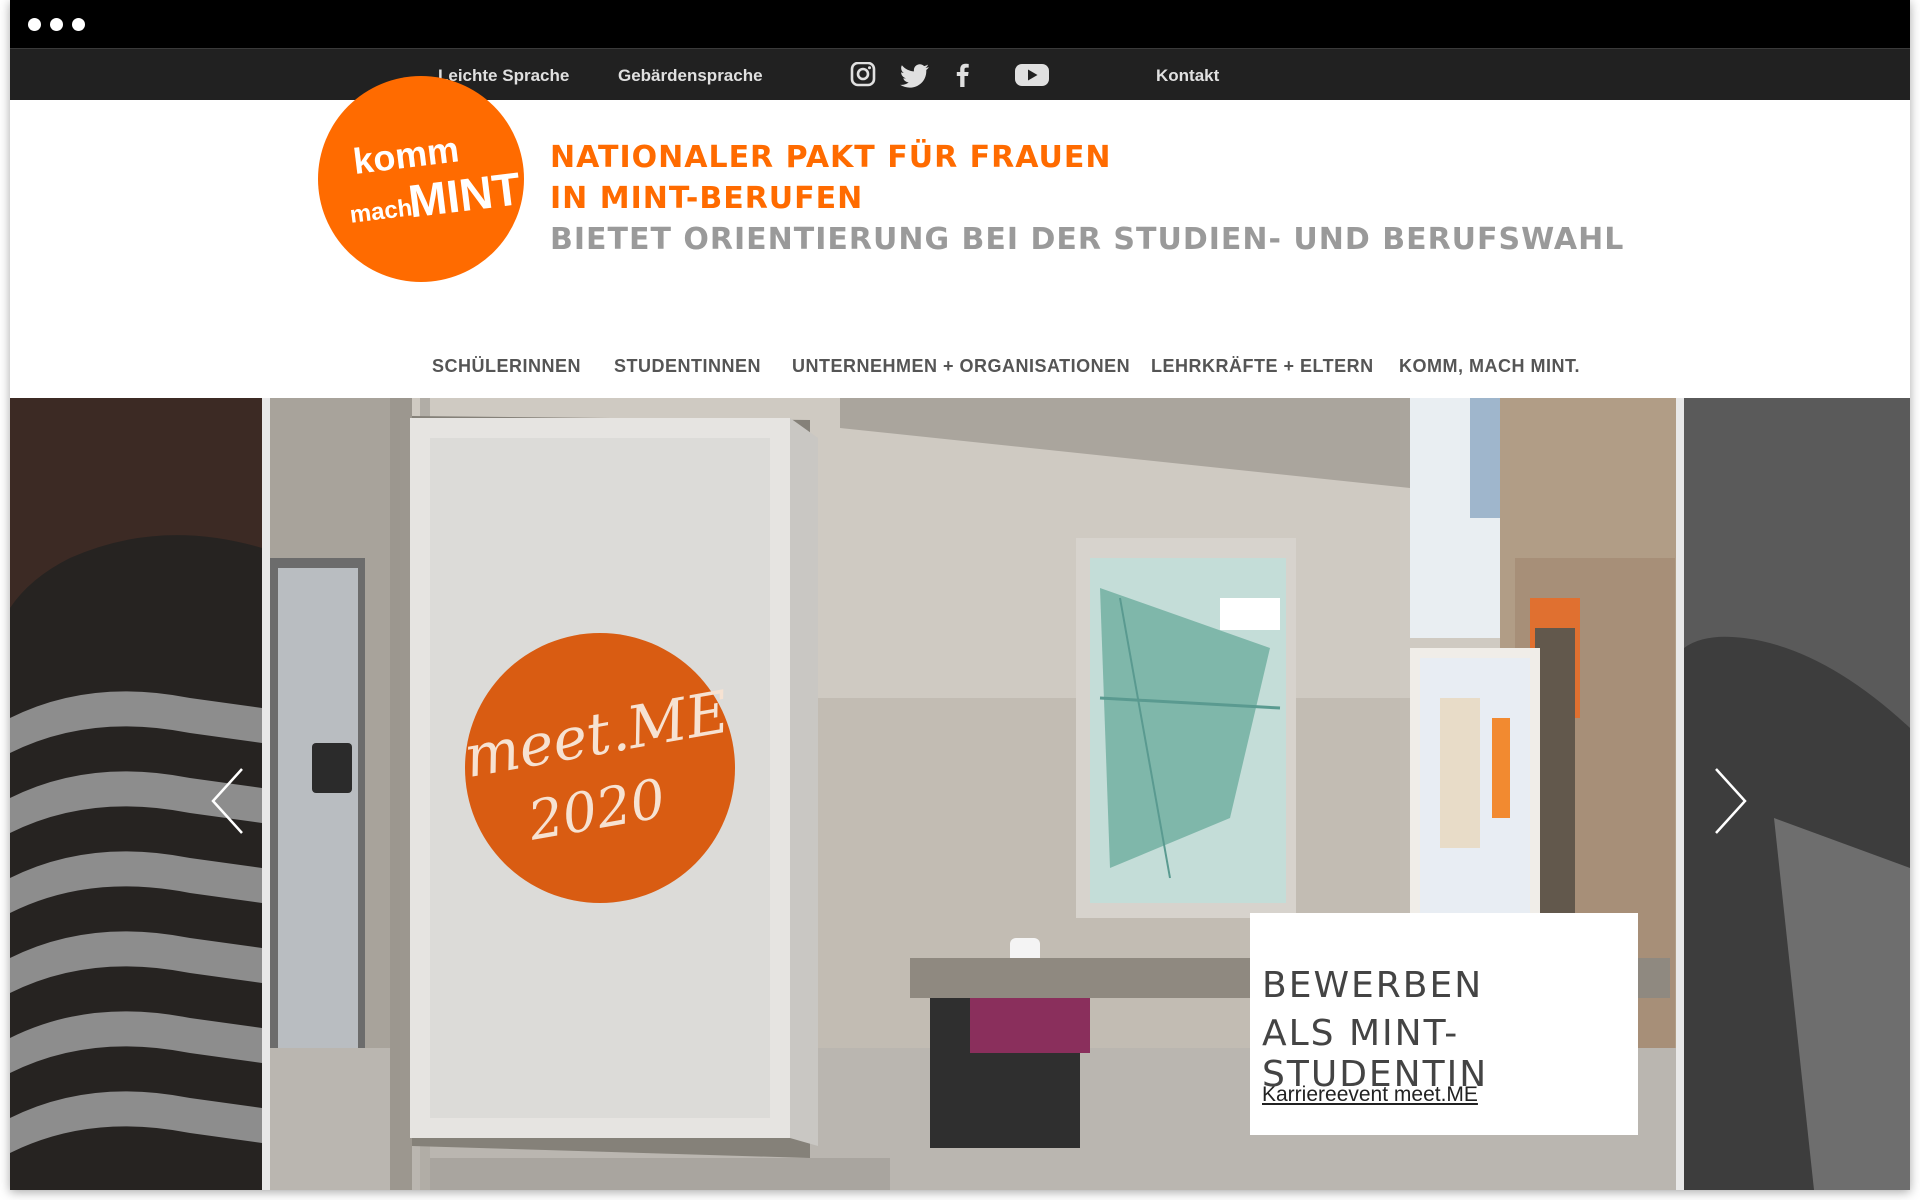  Describe the element at coordinates (961, 366) in the screenshot. I see `nav-unternehmen-organisationen: UNTERNEHMEN + ORGANISATIONEN` at that location.